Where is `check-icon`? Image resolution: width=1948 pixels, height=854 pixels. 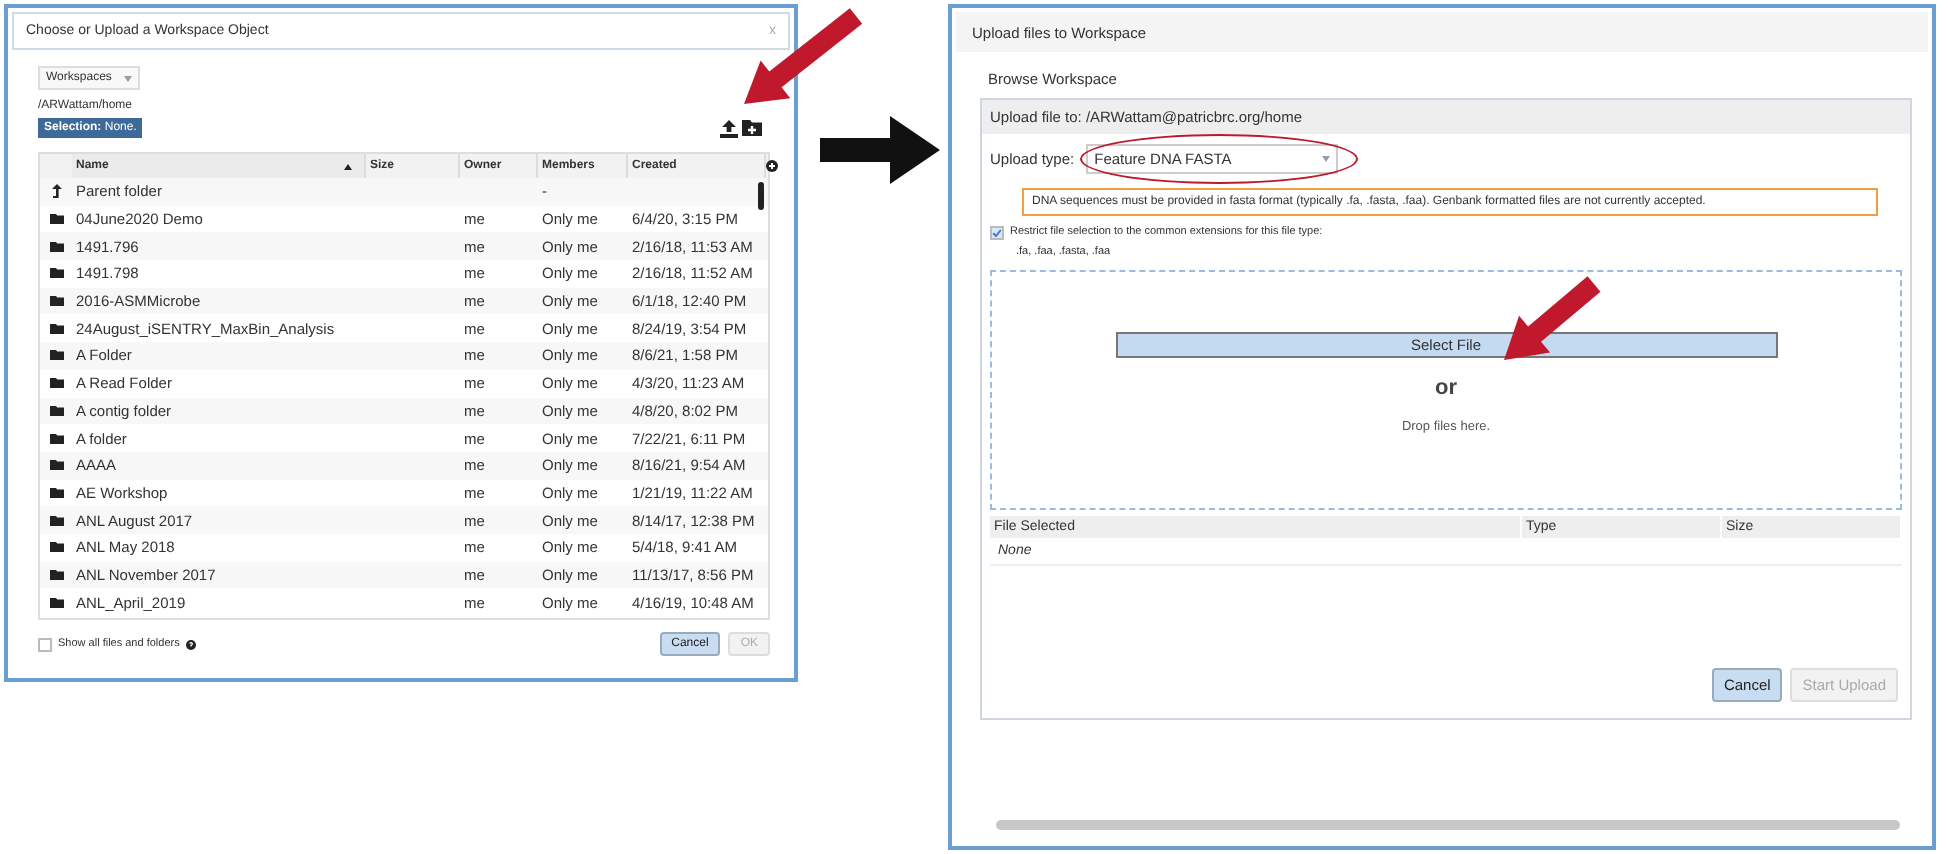 check-icon is located at coordinates (997, 233).